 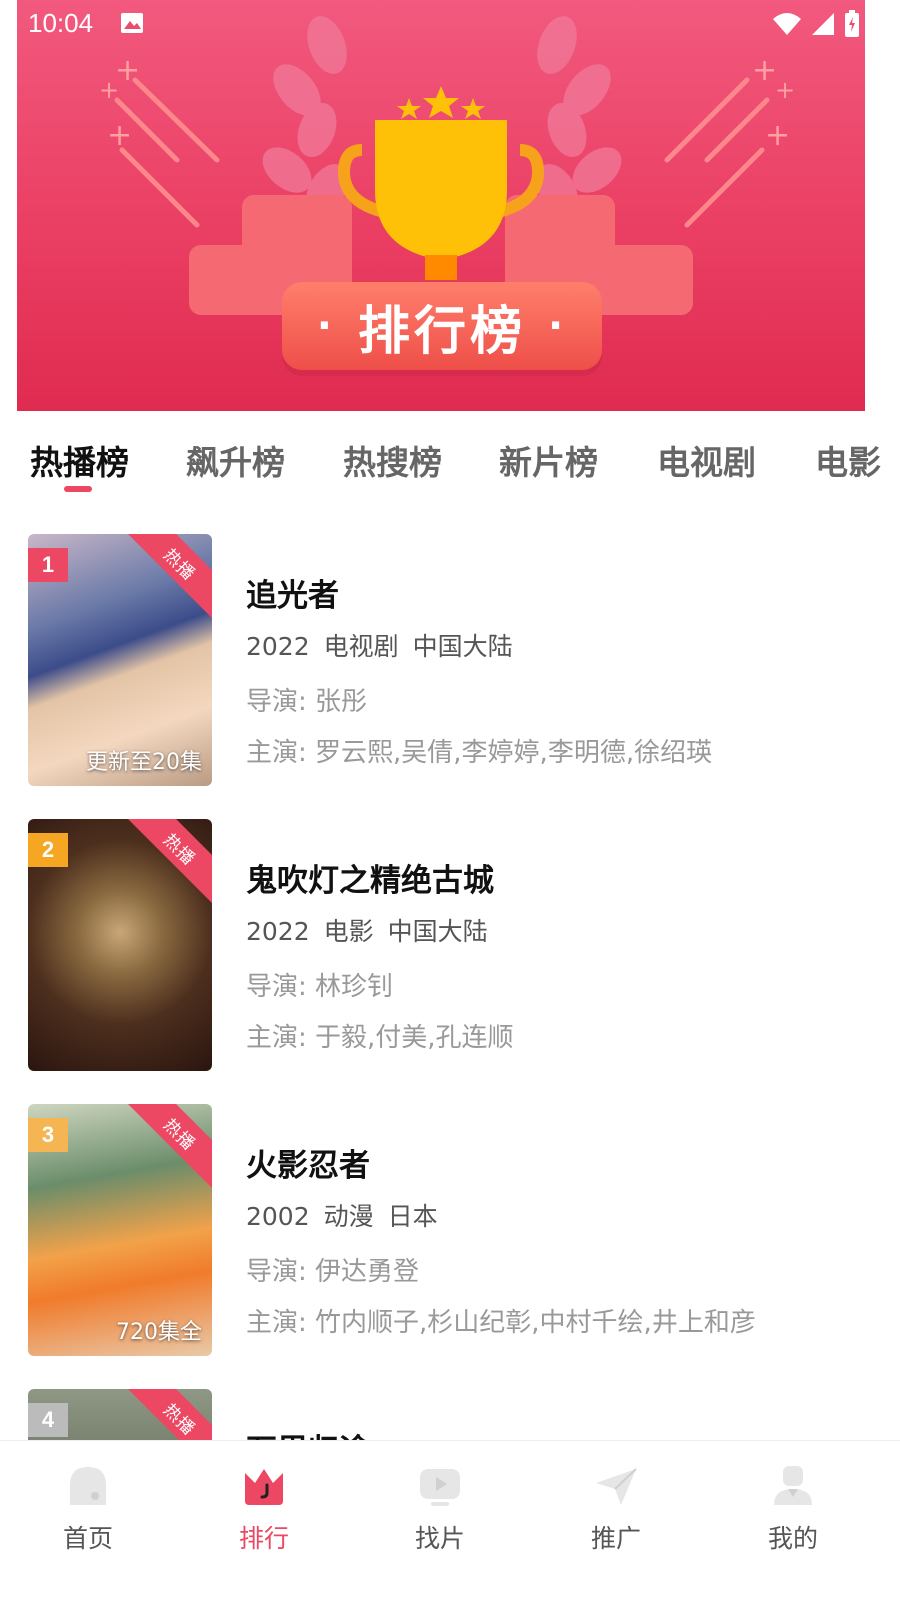 What do you see at coordinates (48, 565) in the screenshot?
I see `rank-badge: 1` at bounding box center [48, 565].